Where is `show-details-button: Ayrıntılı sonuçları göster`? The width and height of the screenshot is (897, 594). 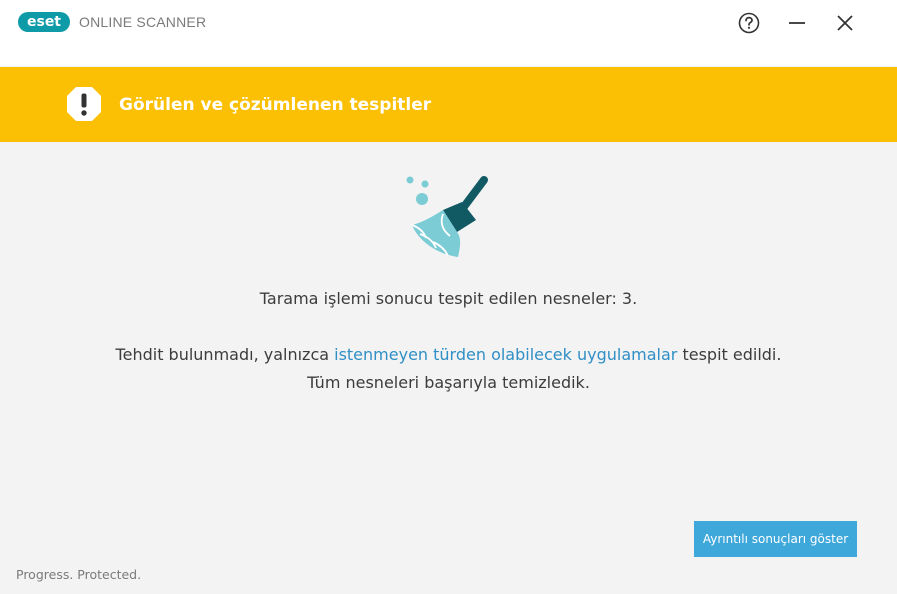
show-details-button: Ayrıntılı sonuçları göster is located at coordinates (775, 539).